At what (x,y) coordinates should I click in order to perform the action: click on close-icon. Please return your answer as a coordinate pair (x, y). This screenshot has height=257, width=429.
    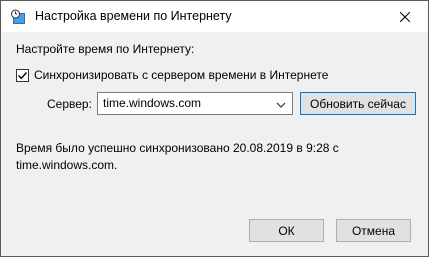
    Looking at the image, I should click on (405, 16).